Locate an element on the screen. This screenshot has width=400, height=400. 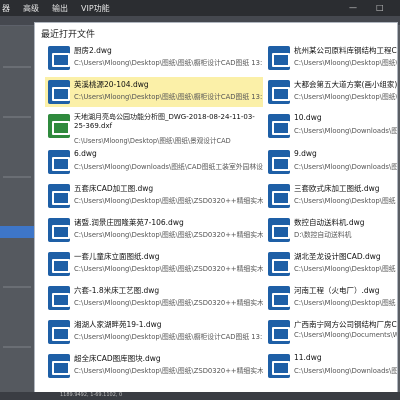
file-name: 河南工程（火电厂）.dwg is located at coordinates (337, 290).